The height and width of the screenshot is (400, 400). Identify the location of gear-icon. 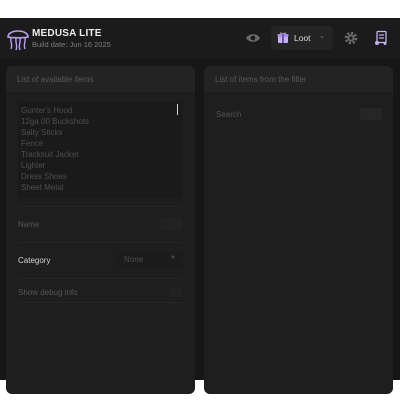
(351, 38).